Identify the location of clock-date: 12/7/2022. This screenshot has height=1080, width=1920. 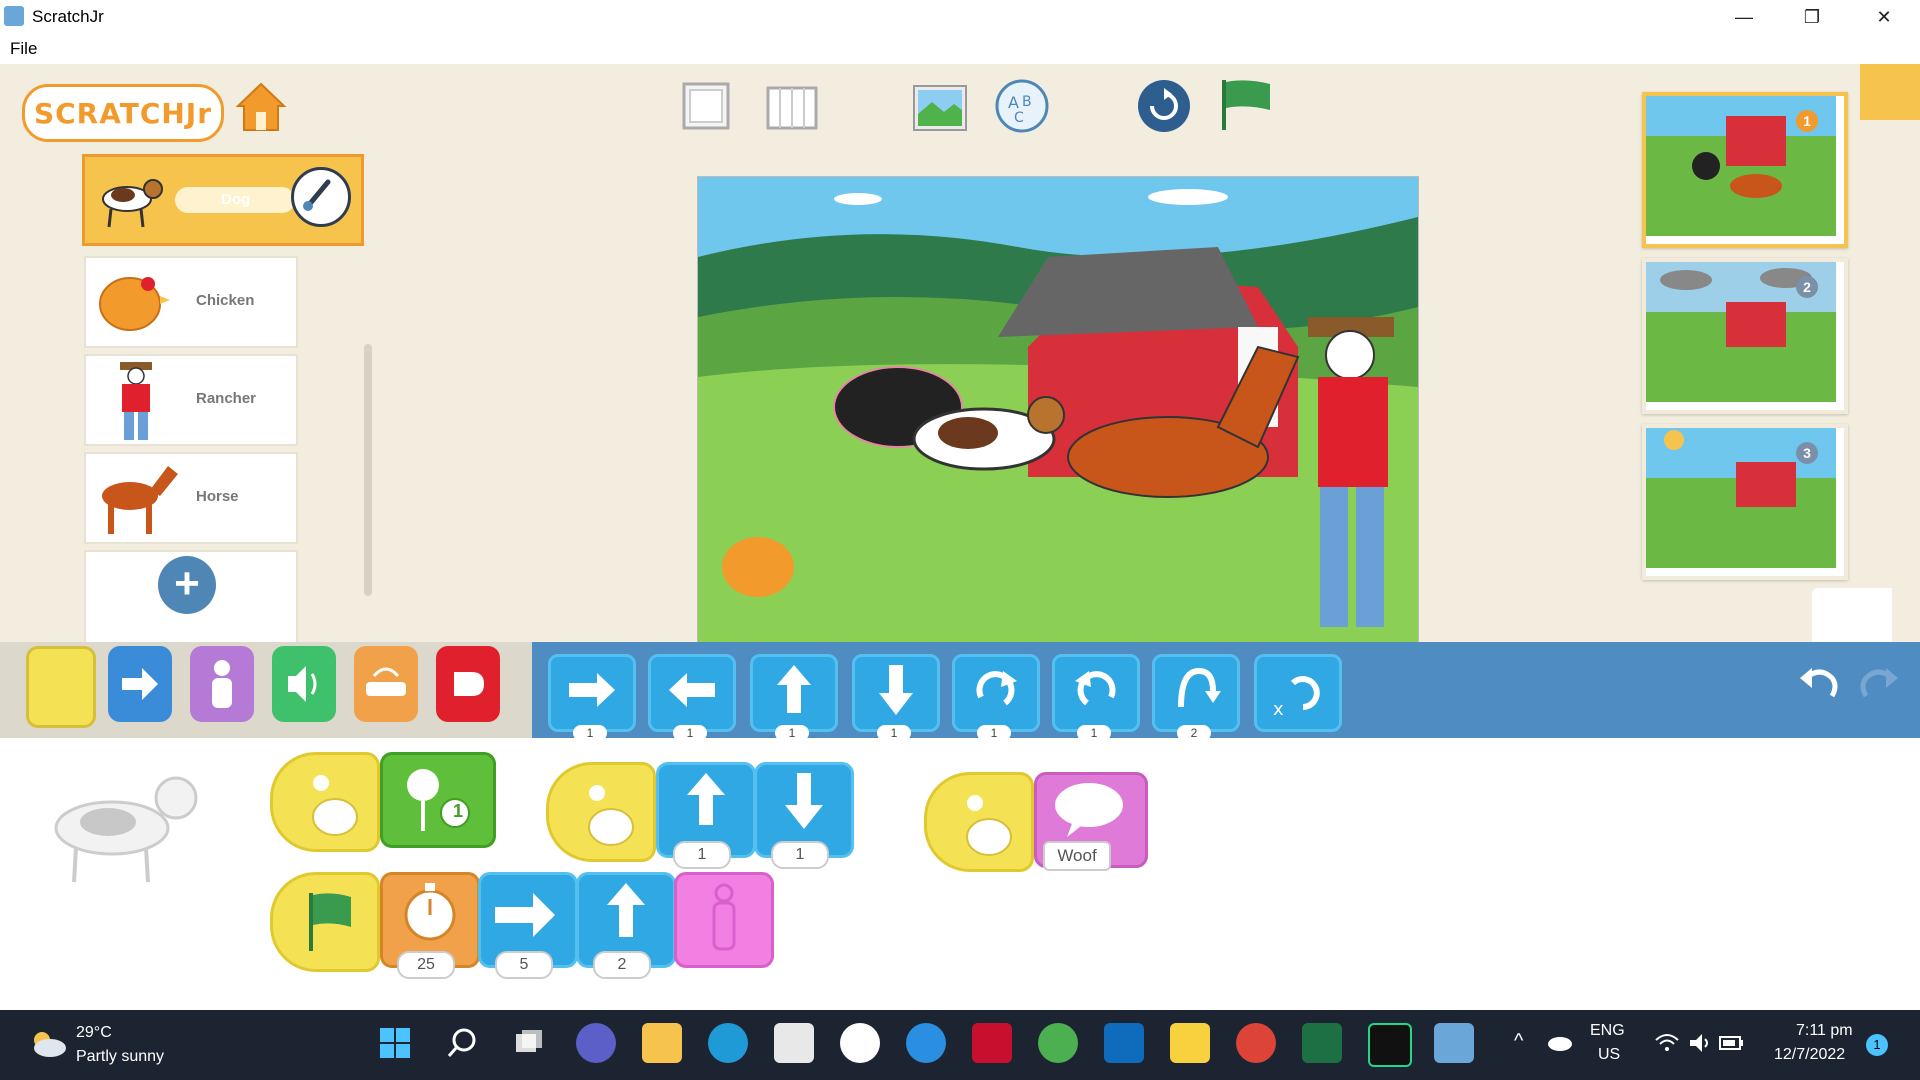
(1809, 1055).